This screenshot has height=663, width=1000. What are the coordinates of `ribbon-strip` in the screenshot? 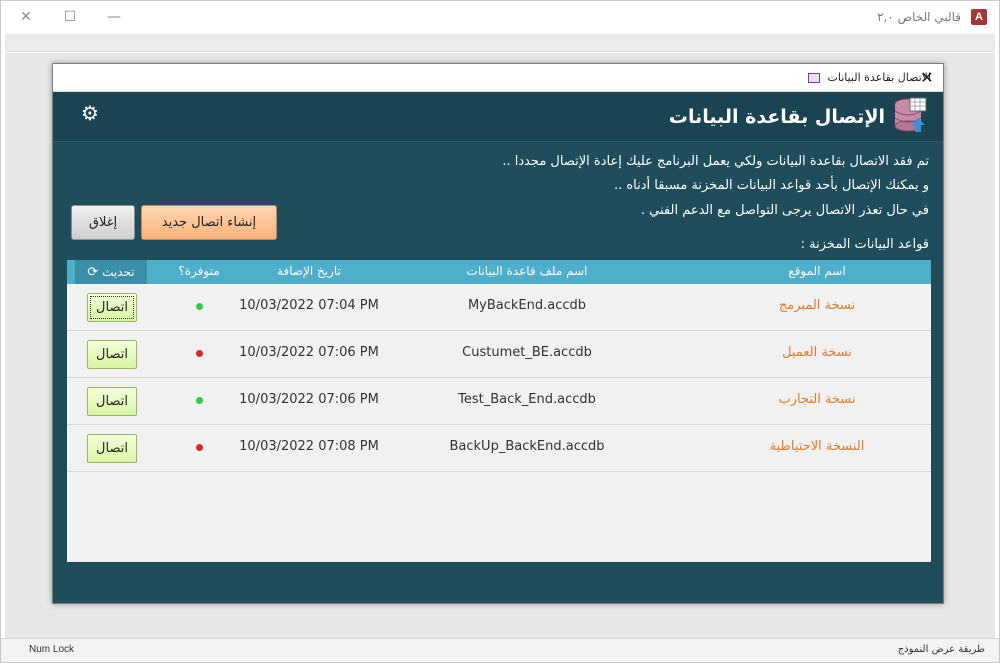 It's located at (500, 43).